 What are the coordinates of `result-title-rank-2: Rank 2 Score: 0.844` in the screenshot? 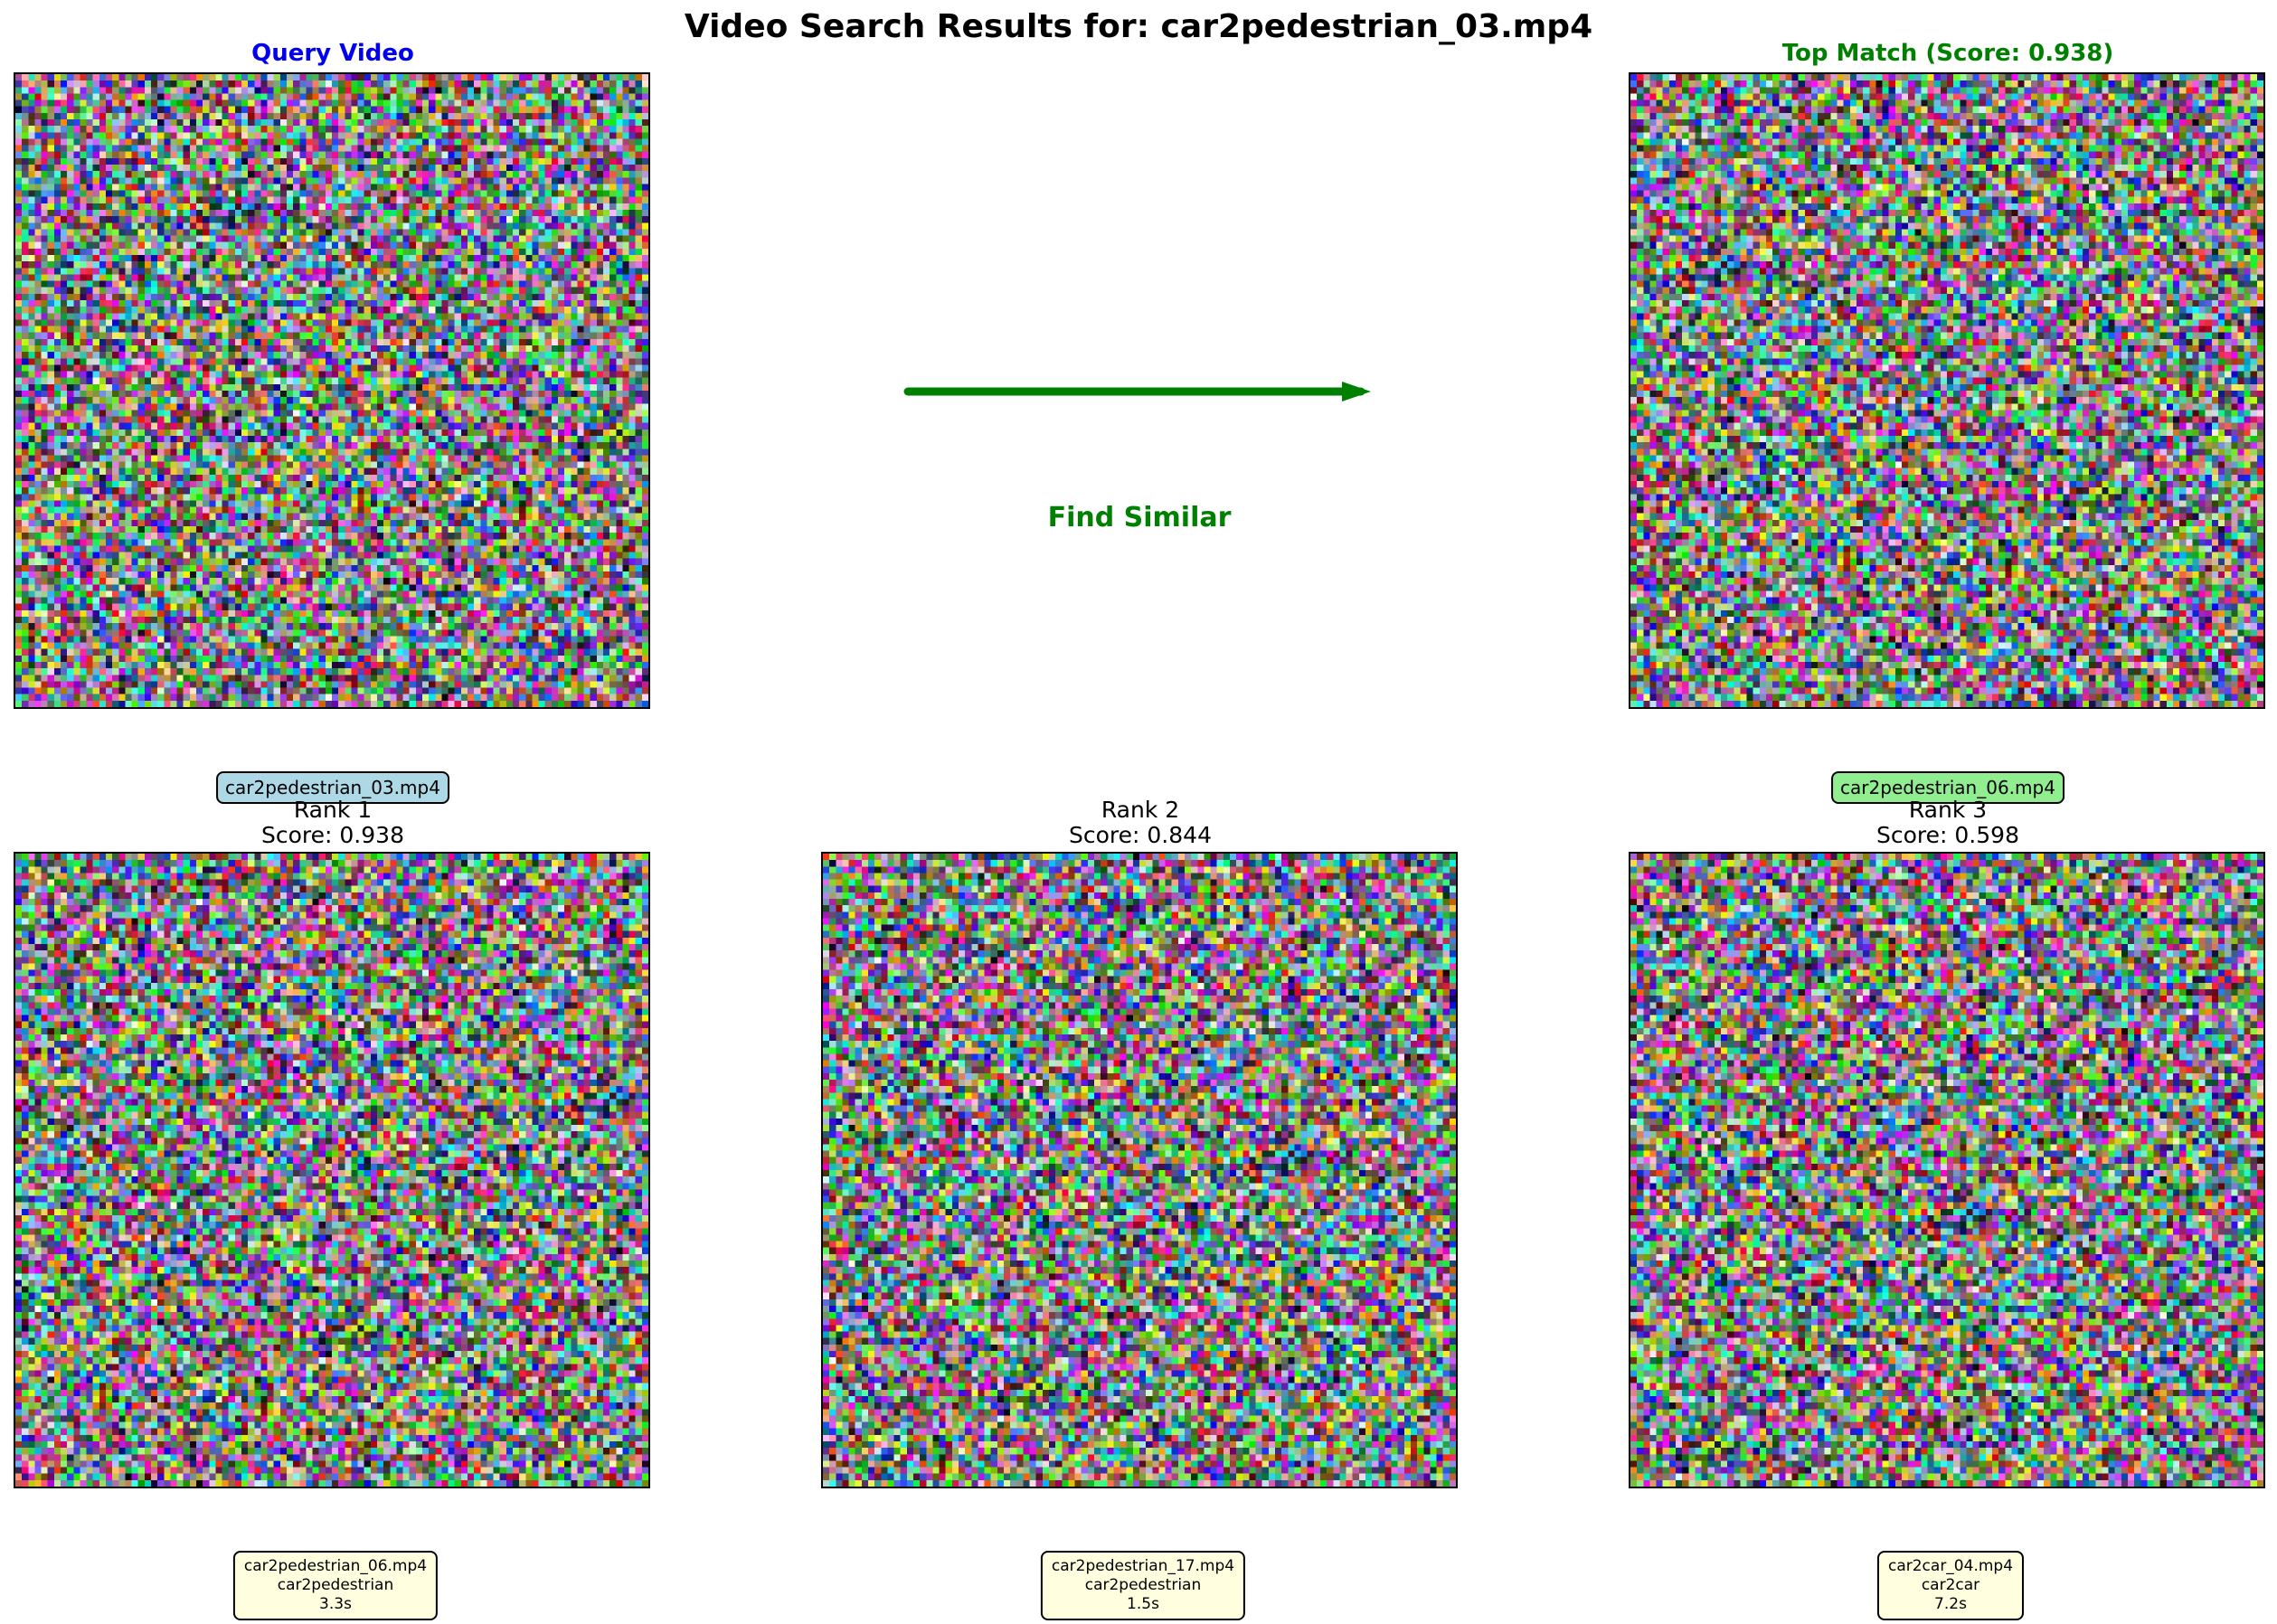 It's located at (1140, 823).